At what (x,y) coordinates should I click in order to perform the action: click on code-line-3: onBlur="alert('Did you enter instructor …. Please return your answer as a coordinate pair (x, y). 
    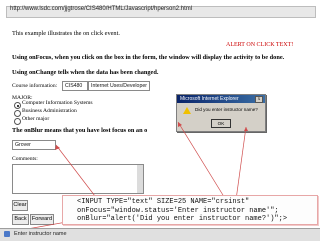
    Looking at the image, I should click on (182, 219).